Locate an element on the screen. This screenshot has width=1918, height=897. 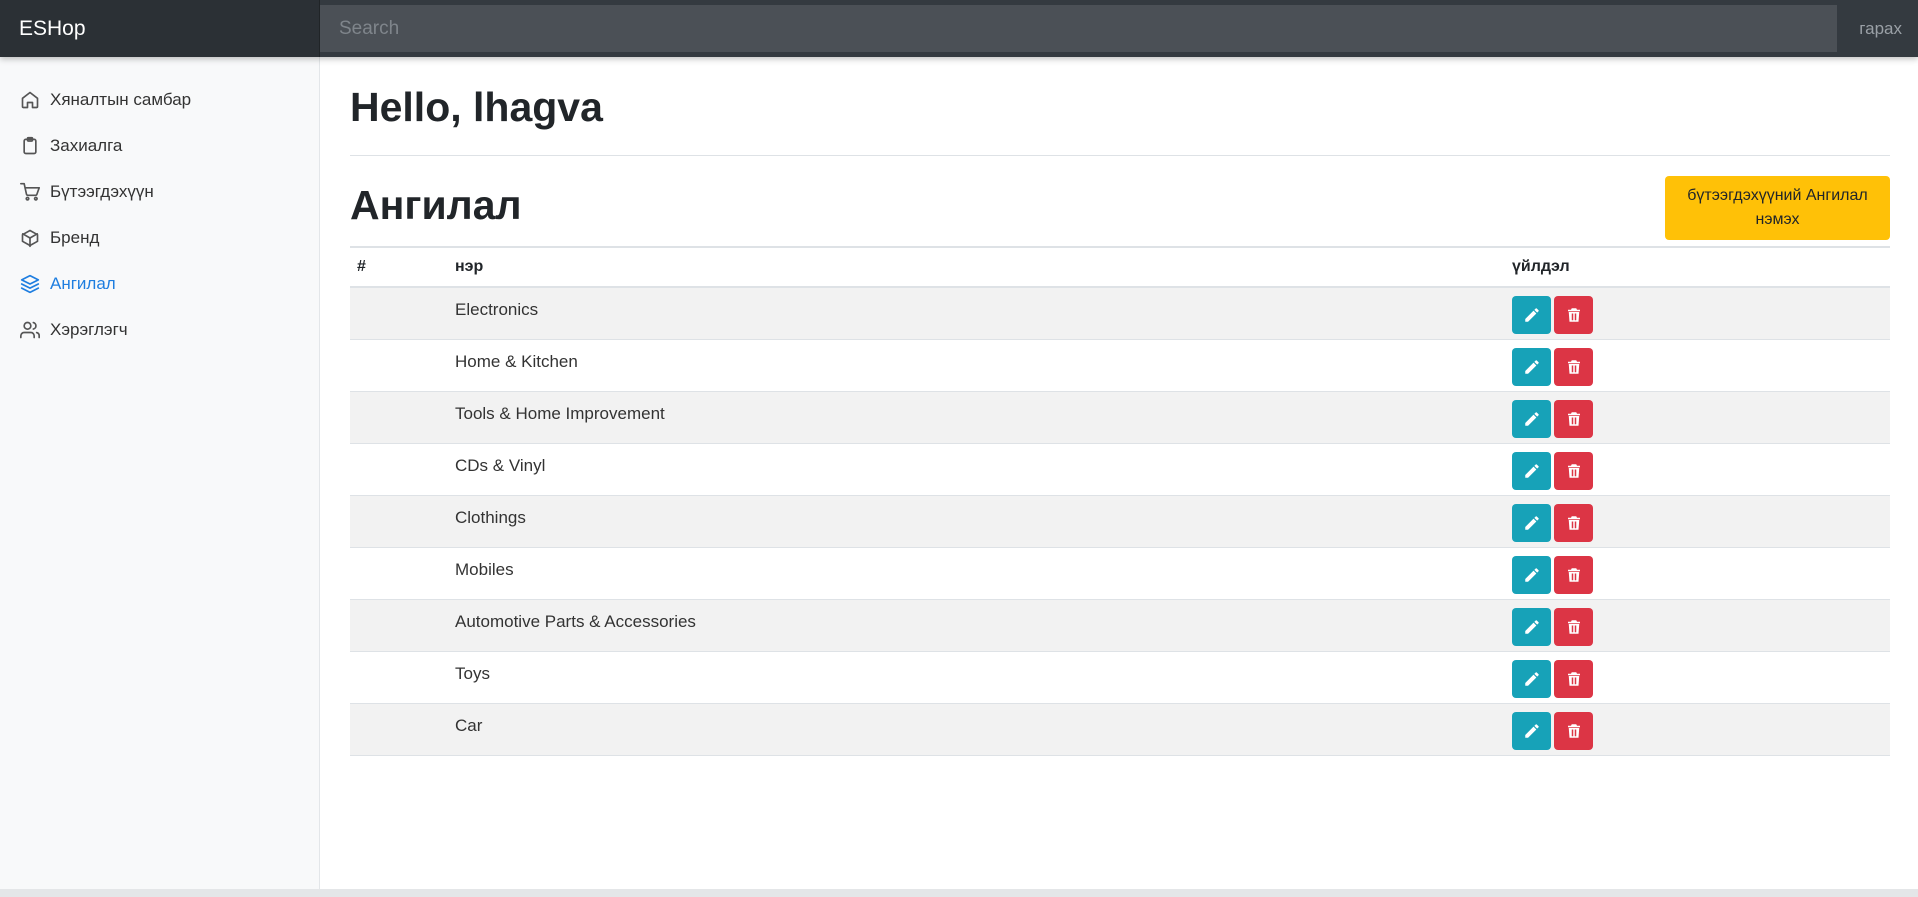
category-name: Mobiles is located at coordinates (484, 569).